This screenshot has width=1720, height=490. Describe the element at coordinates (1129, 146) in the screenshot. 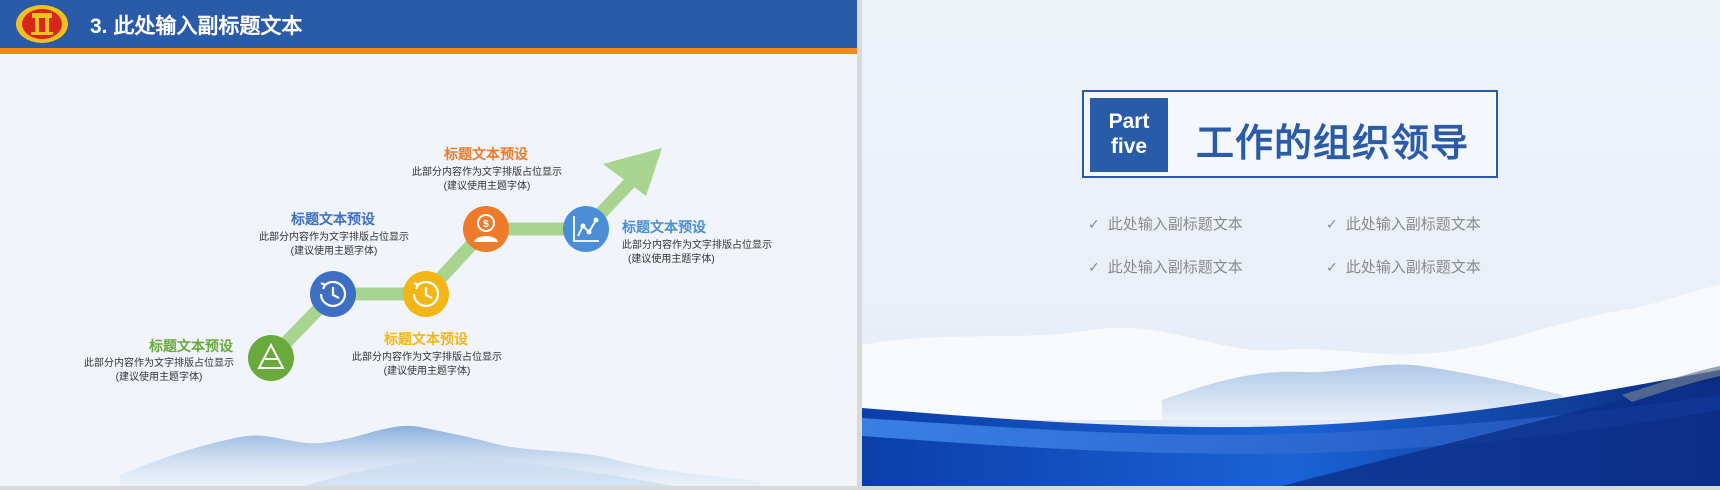

I see `part-label-line2: five` at that location.